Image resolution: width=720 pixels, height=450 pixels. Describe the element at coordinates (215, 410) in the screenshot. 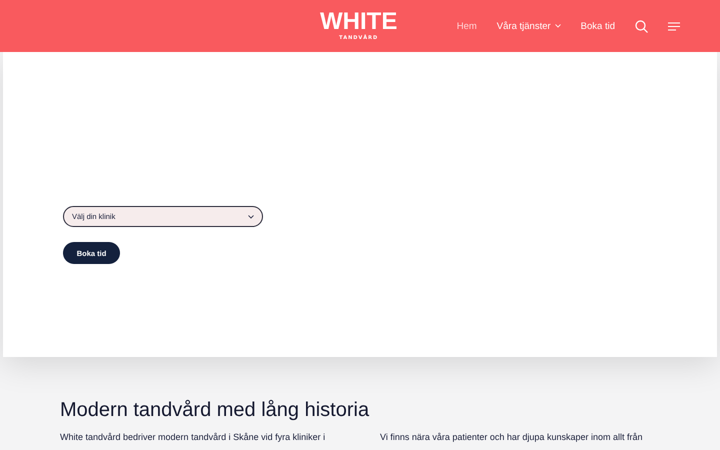

I see `section-title: Modern tandvård med lång historia` at that location.